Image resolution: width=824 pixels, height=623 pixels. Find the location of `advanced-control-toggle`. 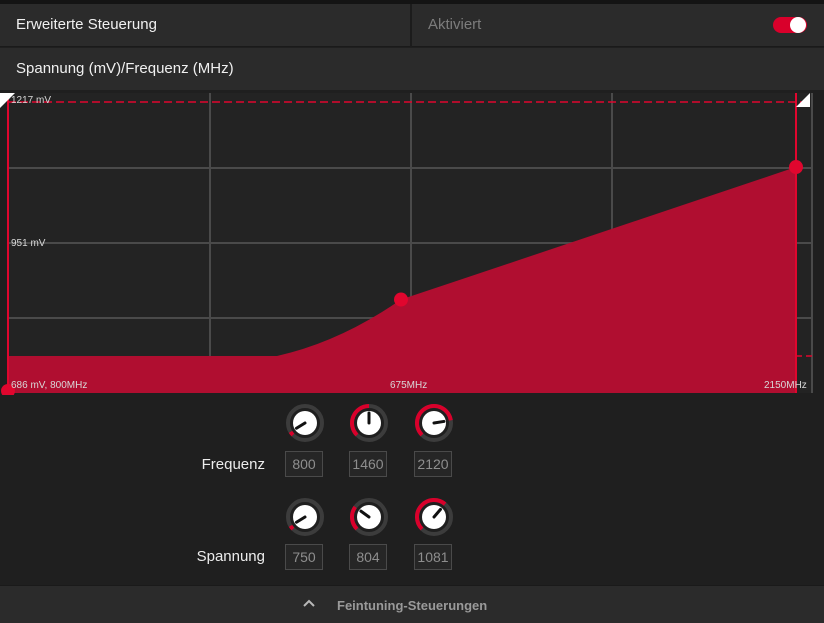

advanced-control-toggle is located at coordinates (790, 25).